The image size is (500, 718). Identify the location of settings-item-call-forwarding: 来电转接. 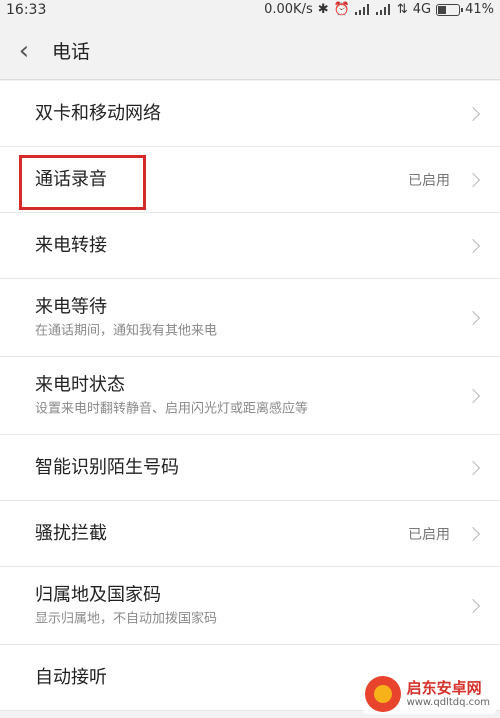
(250, 246).